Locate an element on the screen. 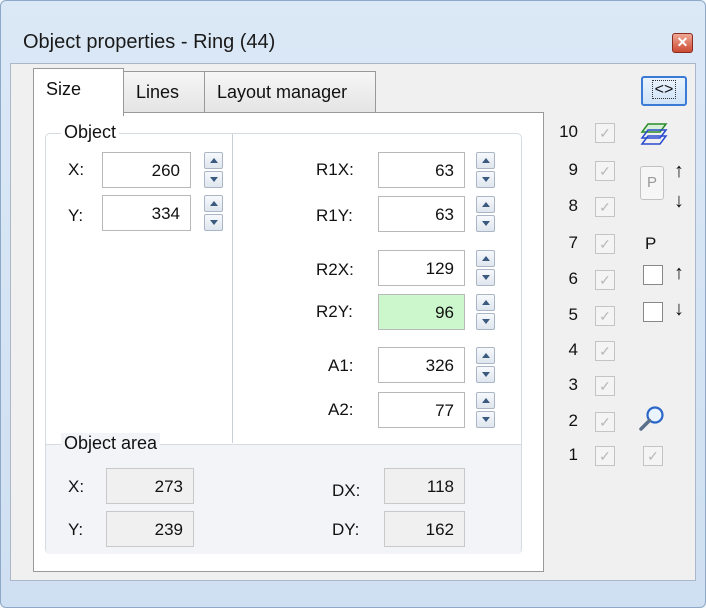 This screenshot has height=608, width=706. area-x-label: X: is located at coordinates (76, 486).